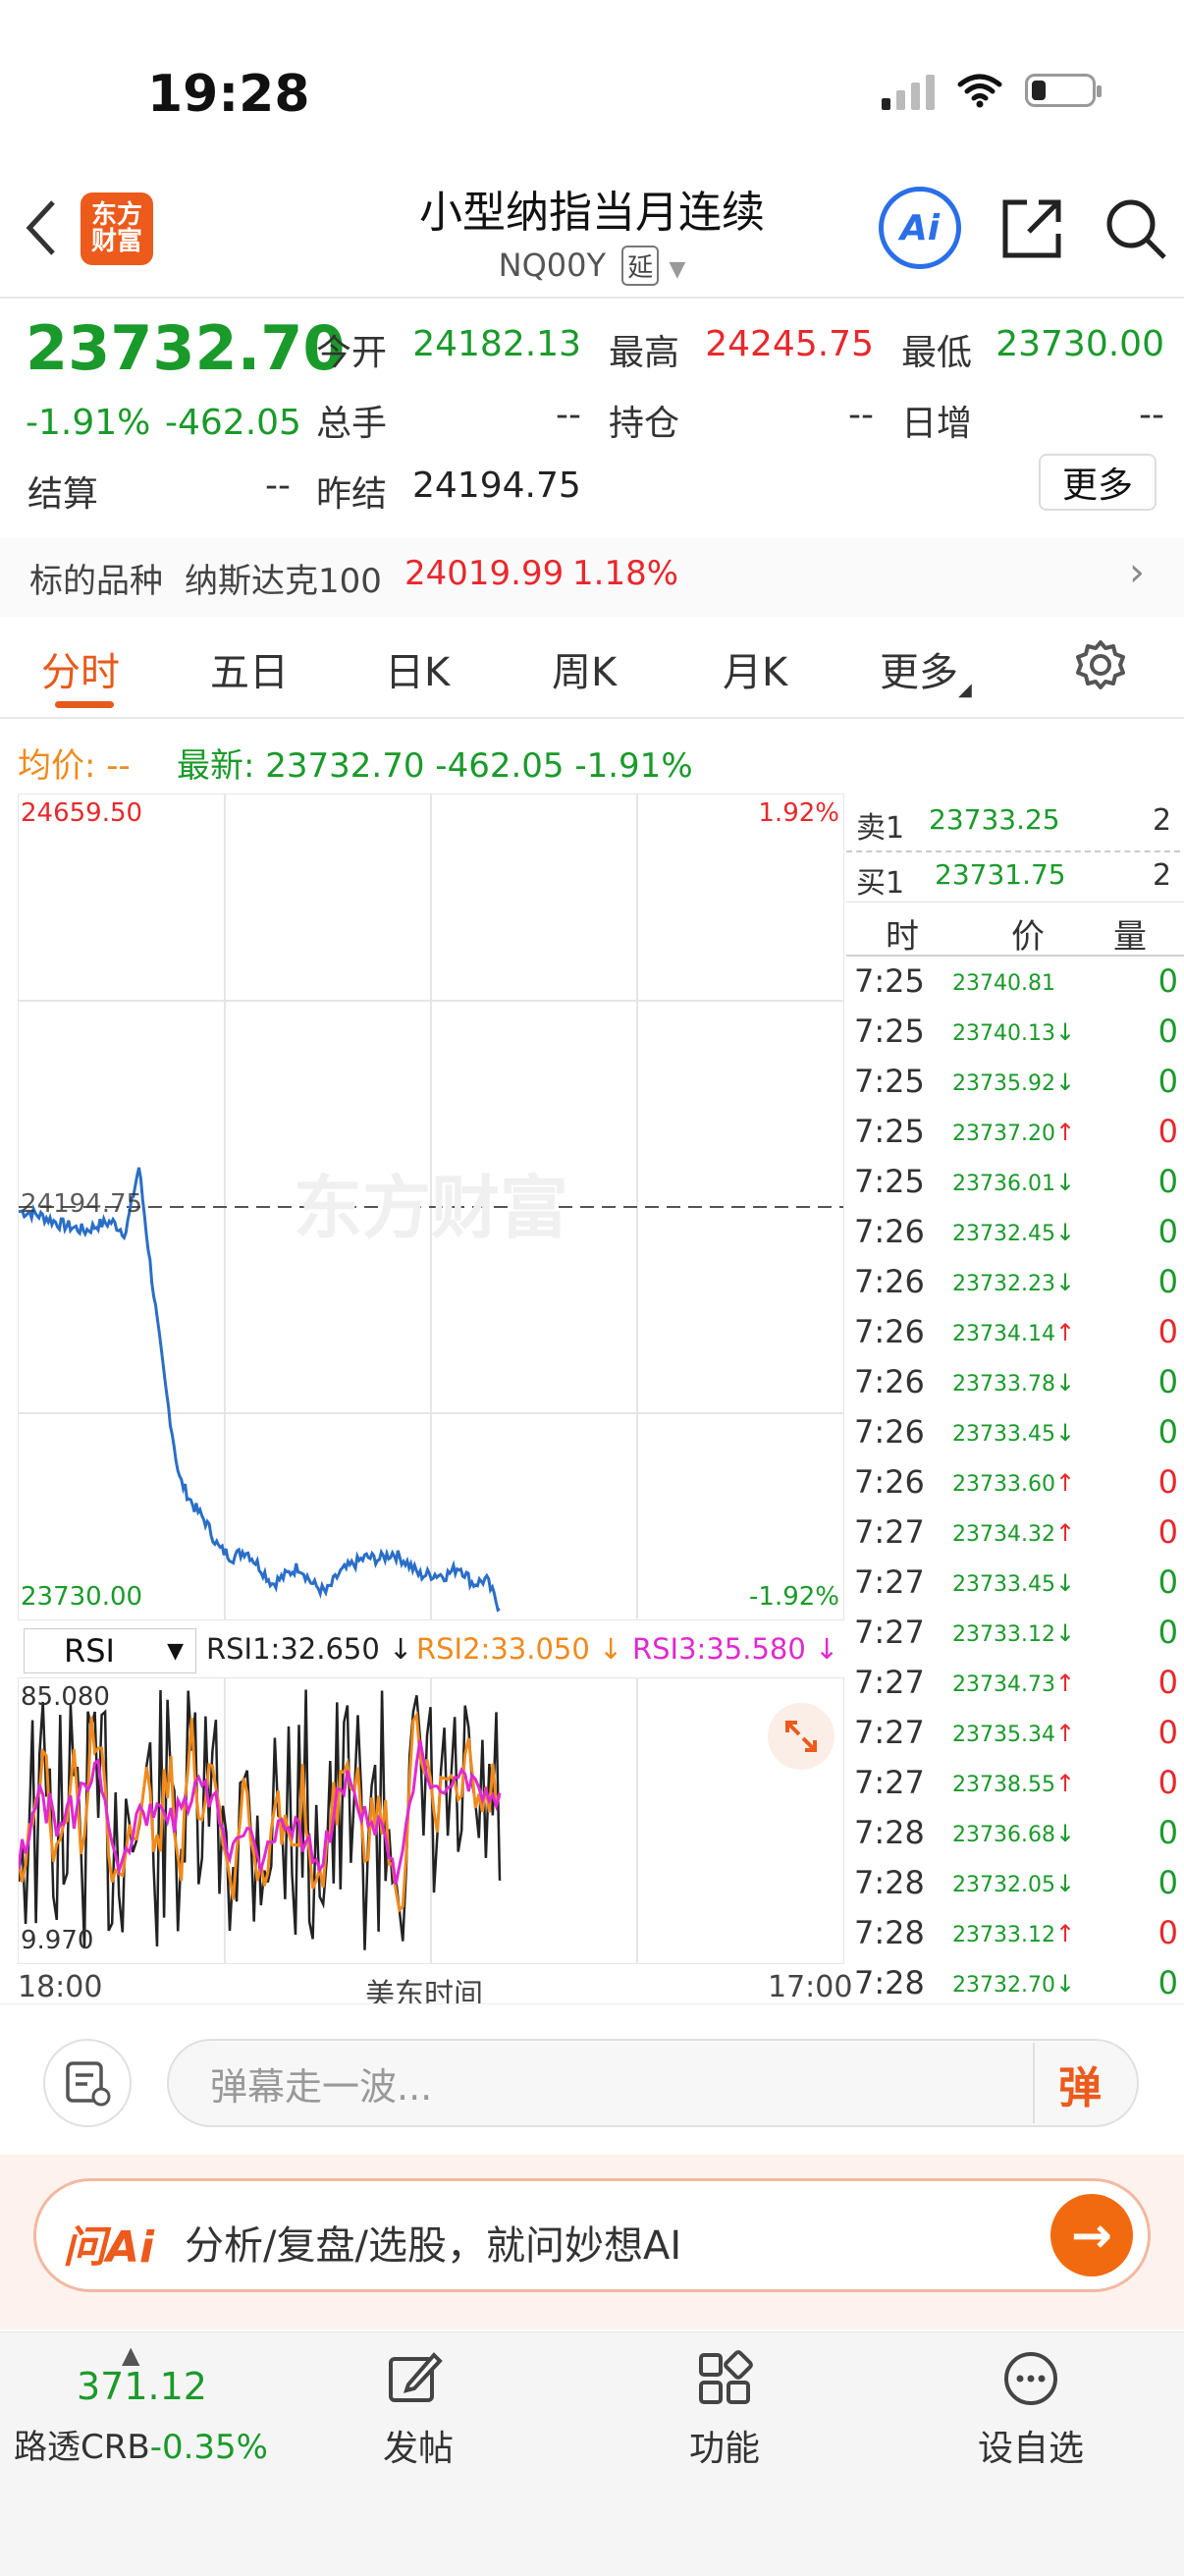 Image resolution: width=1184 pixels, height=2576 pixels. What do you see at coordinates (414, 2380) in the screenshot?
I see `post-button` at bounding box center [414, 2380].